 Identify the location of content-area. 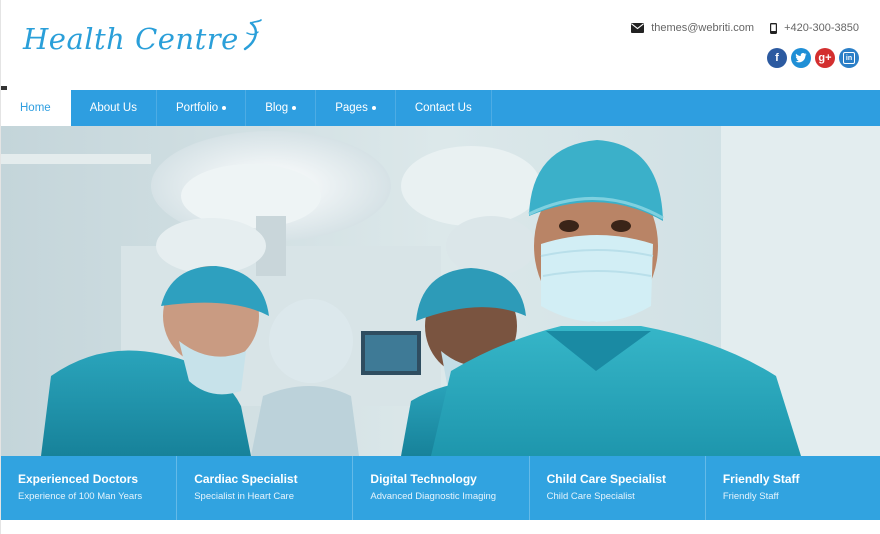
(440, 527).